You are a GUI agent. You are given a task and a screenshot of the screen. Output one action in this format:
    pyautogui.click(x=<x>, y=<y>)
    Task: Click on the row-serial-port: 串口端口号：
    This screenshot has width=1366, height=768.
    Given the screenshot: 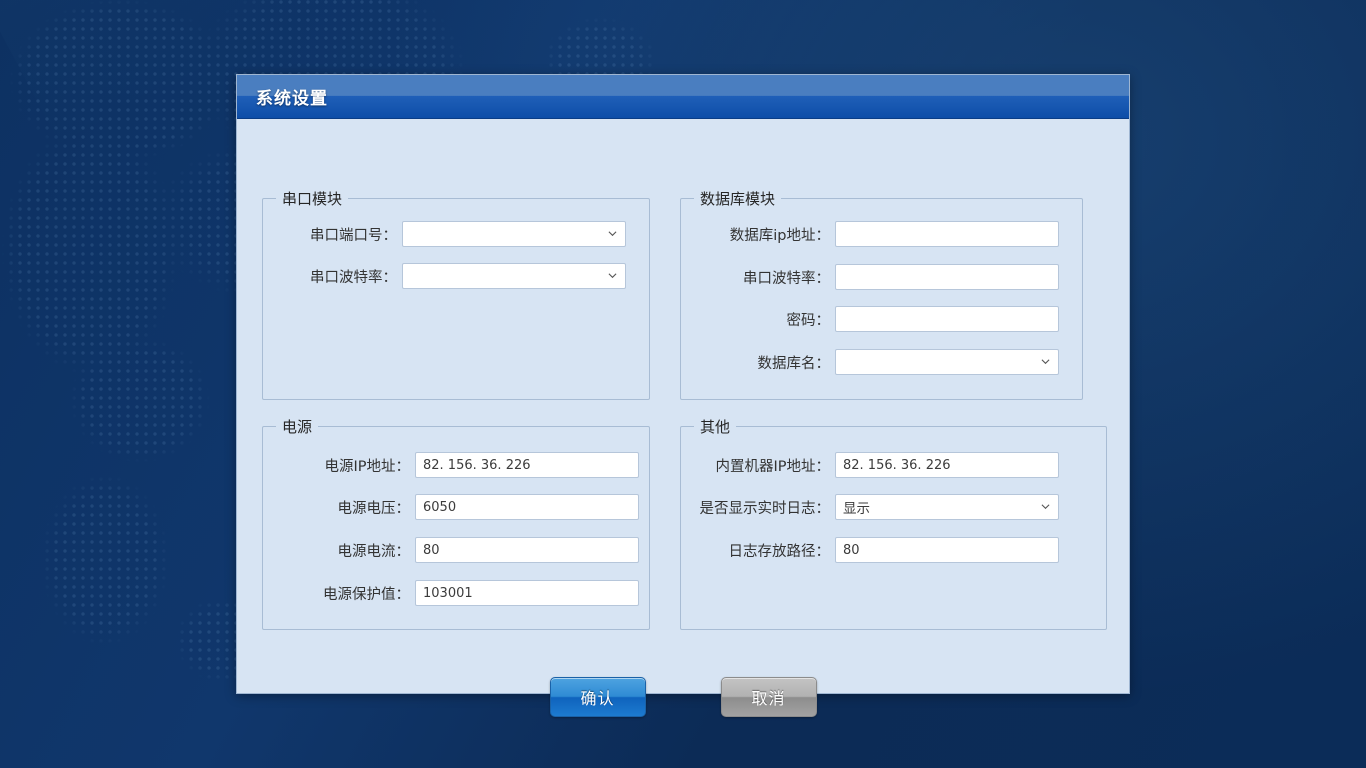 What is the action you would take?
    pyautogui.click(x=449, y=234)
    